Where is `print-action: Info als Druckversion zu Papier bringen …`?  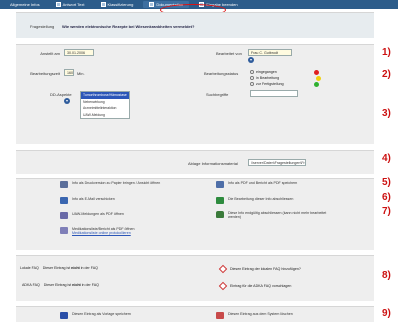 print-action: Info als Druckversion zu Papier bringen … is located at coordinates (115, 184).